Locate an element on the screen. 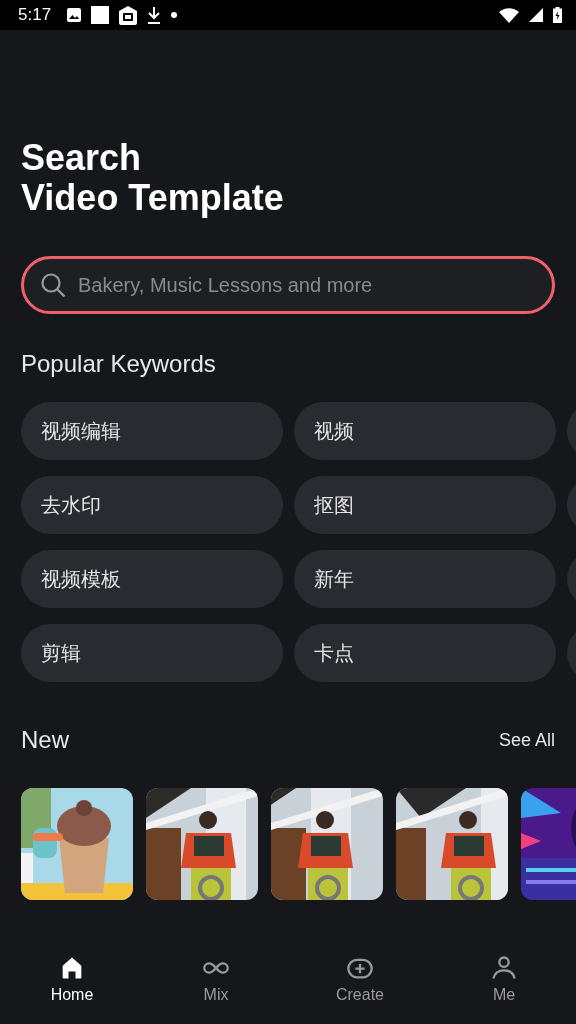 Image resolution: width=576 pixels, height=1024 pixels. app-icon is located at coordinates (128, 15).